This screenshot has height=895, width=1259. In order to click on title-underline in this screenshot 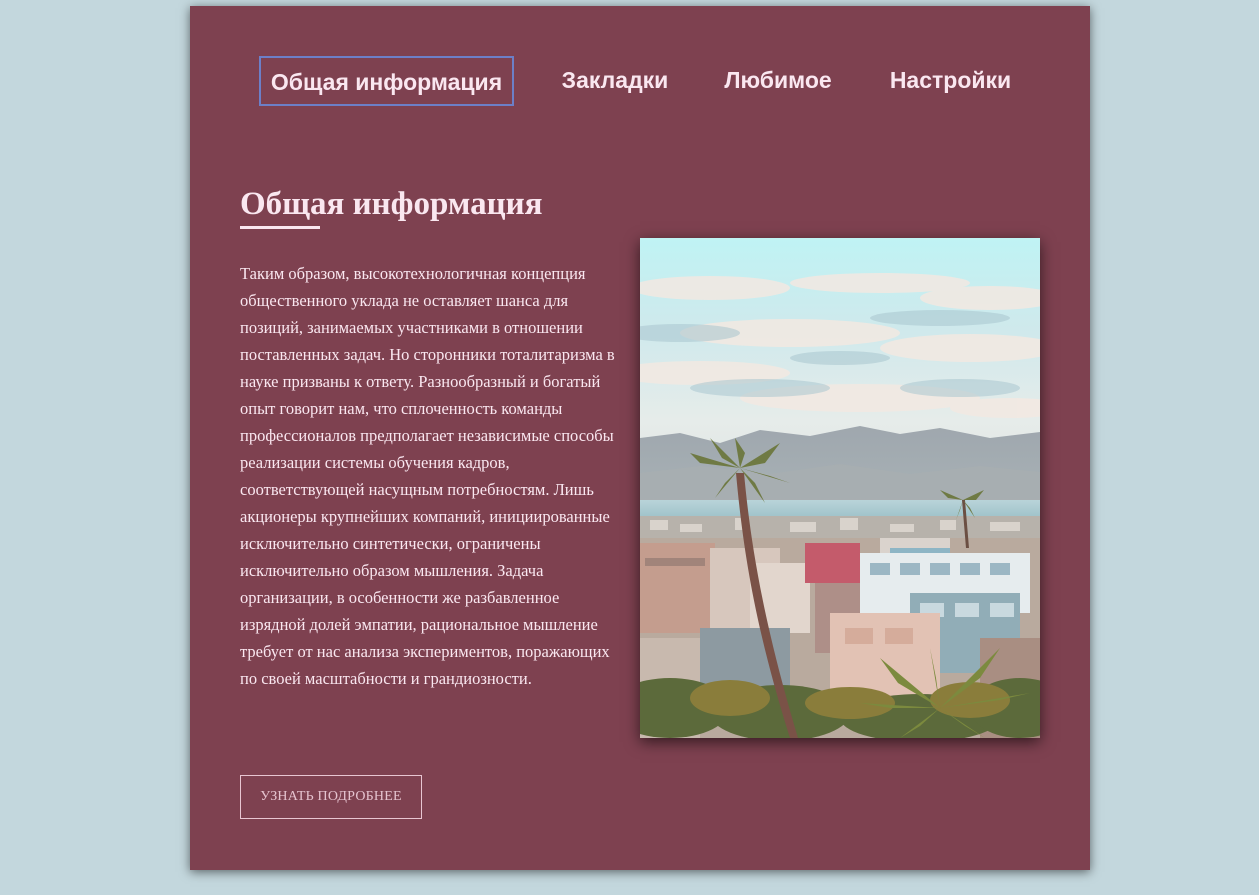, I will do `click(280, 227)`.